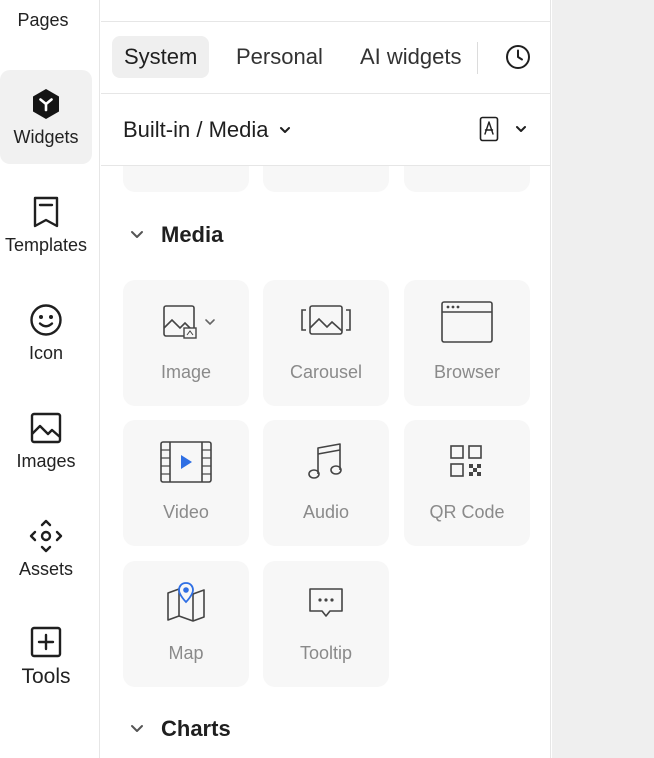 The width and height of the screenshot is (654, 758). Describe the element at coordinates (46, 642) in the screenshot. I see `plus-box-icon` at that location.